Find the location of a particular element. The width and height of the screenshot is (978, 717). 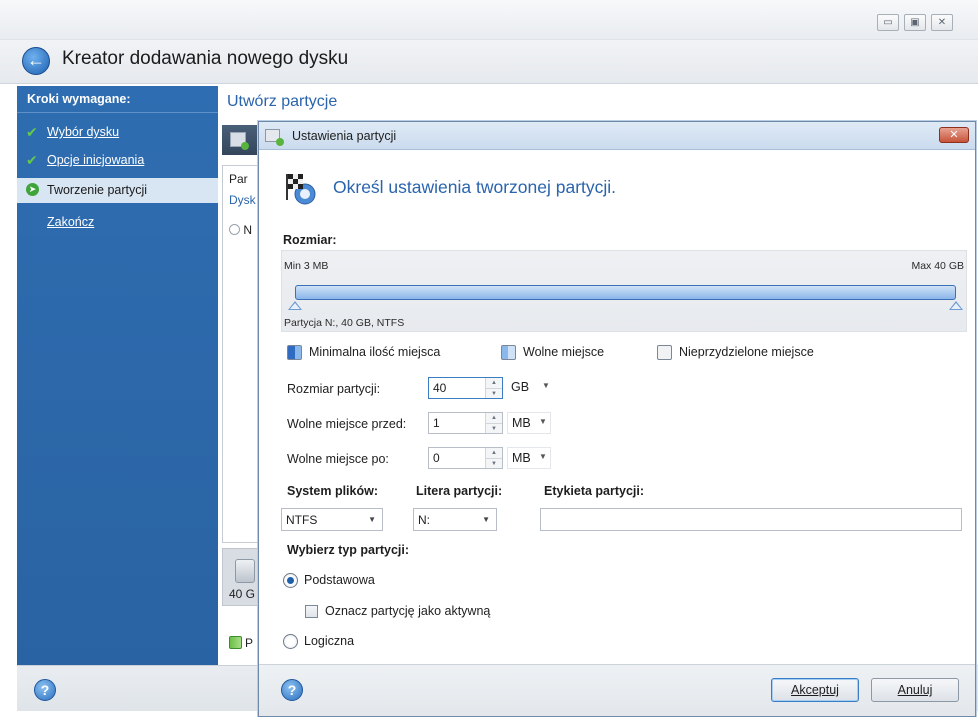

volume-label-label: Etykieta partycji: is located at coordinates (594, 491).